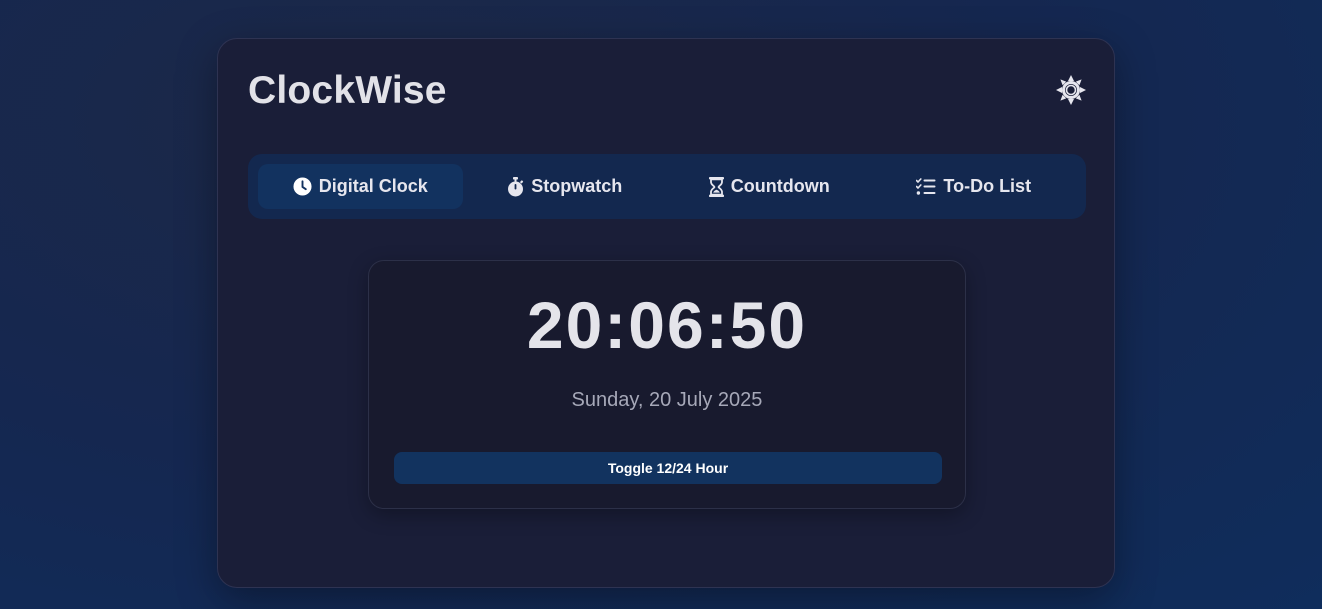  Describe the element at coordinates (577, 186) in the screenshot. I see `tab-label: Stopwatch` at that location.